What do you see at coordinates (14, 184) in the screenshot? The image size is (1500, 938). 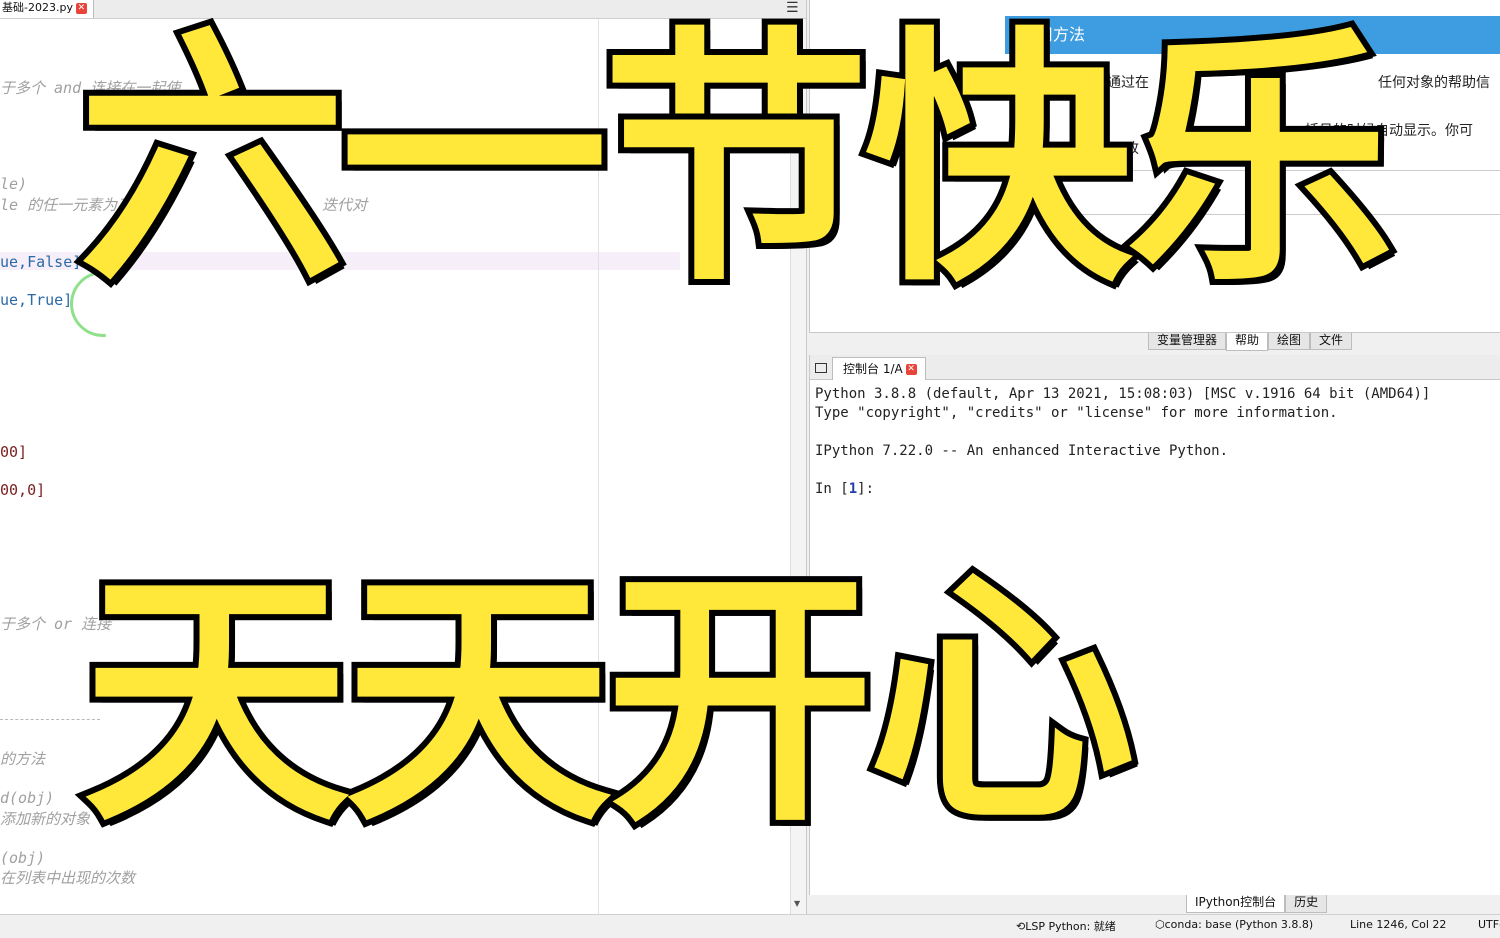 I see `code-line: le)` at bounding box center [14, 184].